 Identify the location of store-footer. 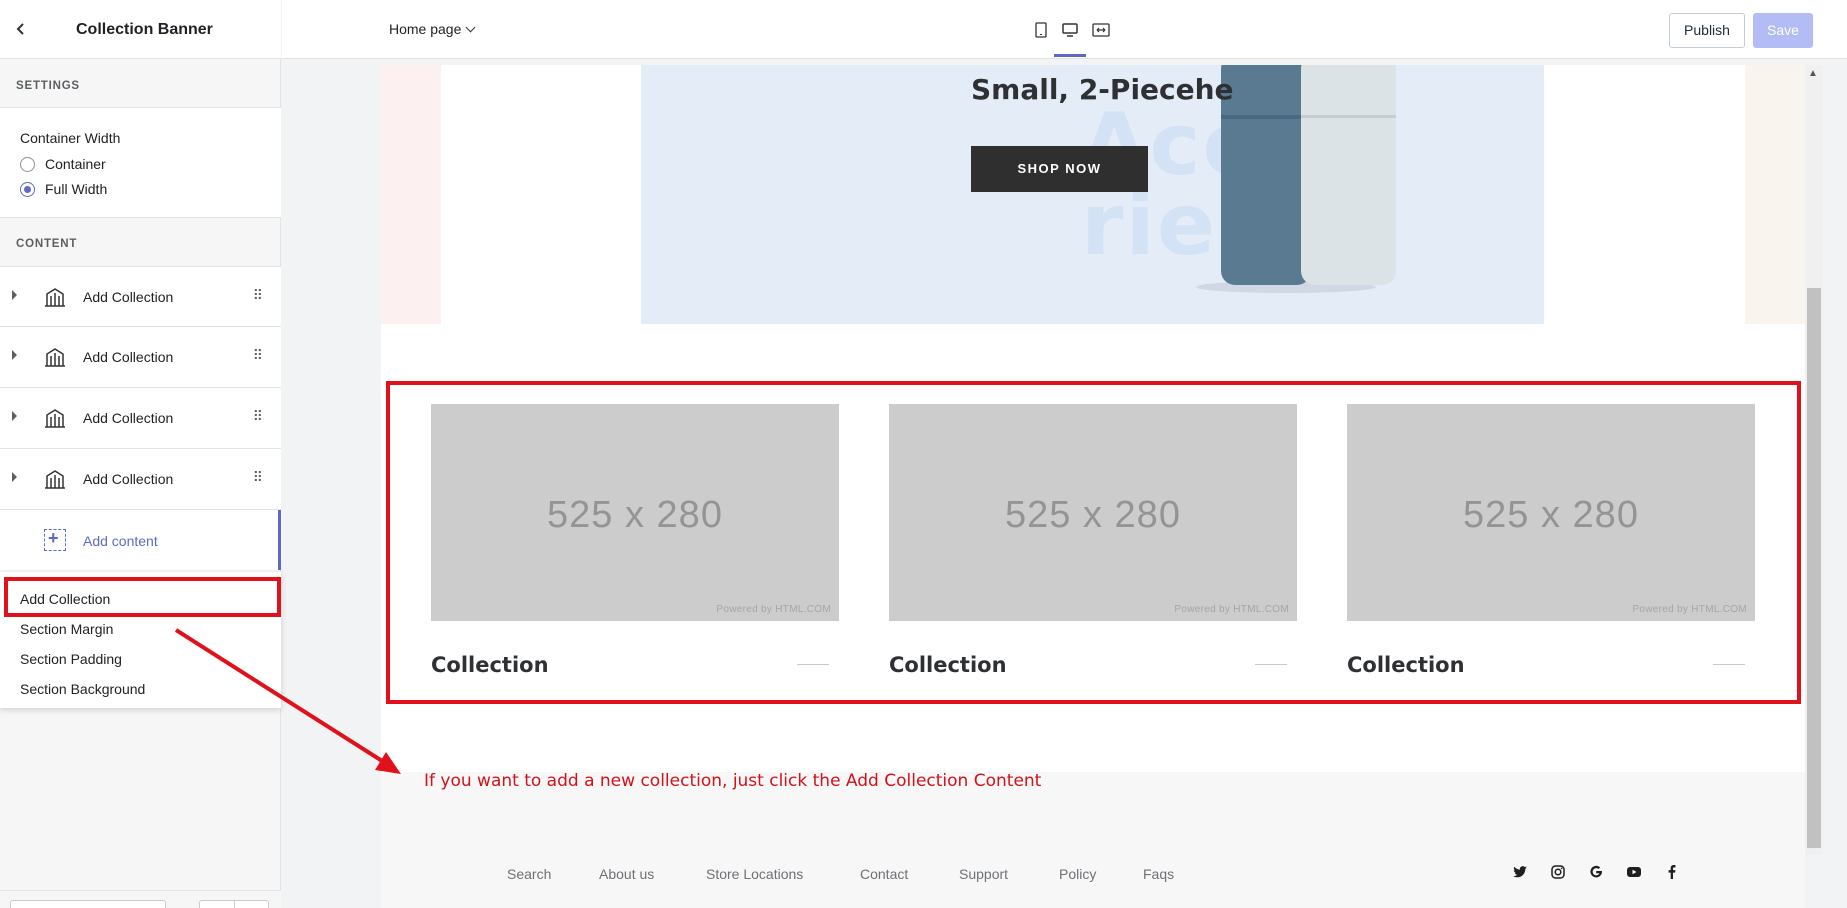
(1093, 840).